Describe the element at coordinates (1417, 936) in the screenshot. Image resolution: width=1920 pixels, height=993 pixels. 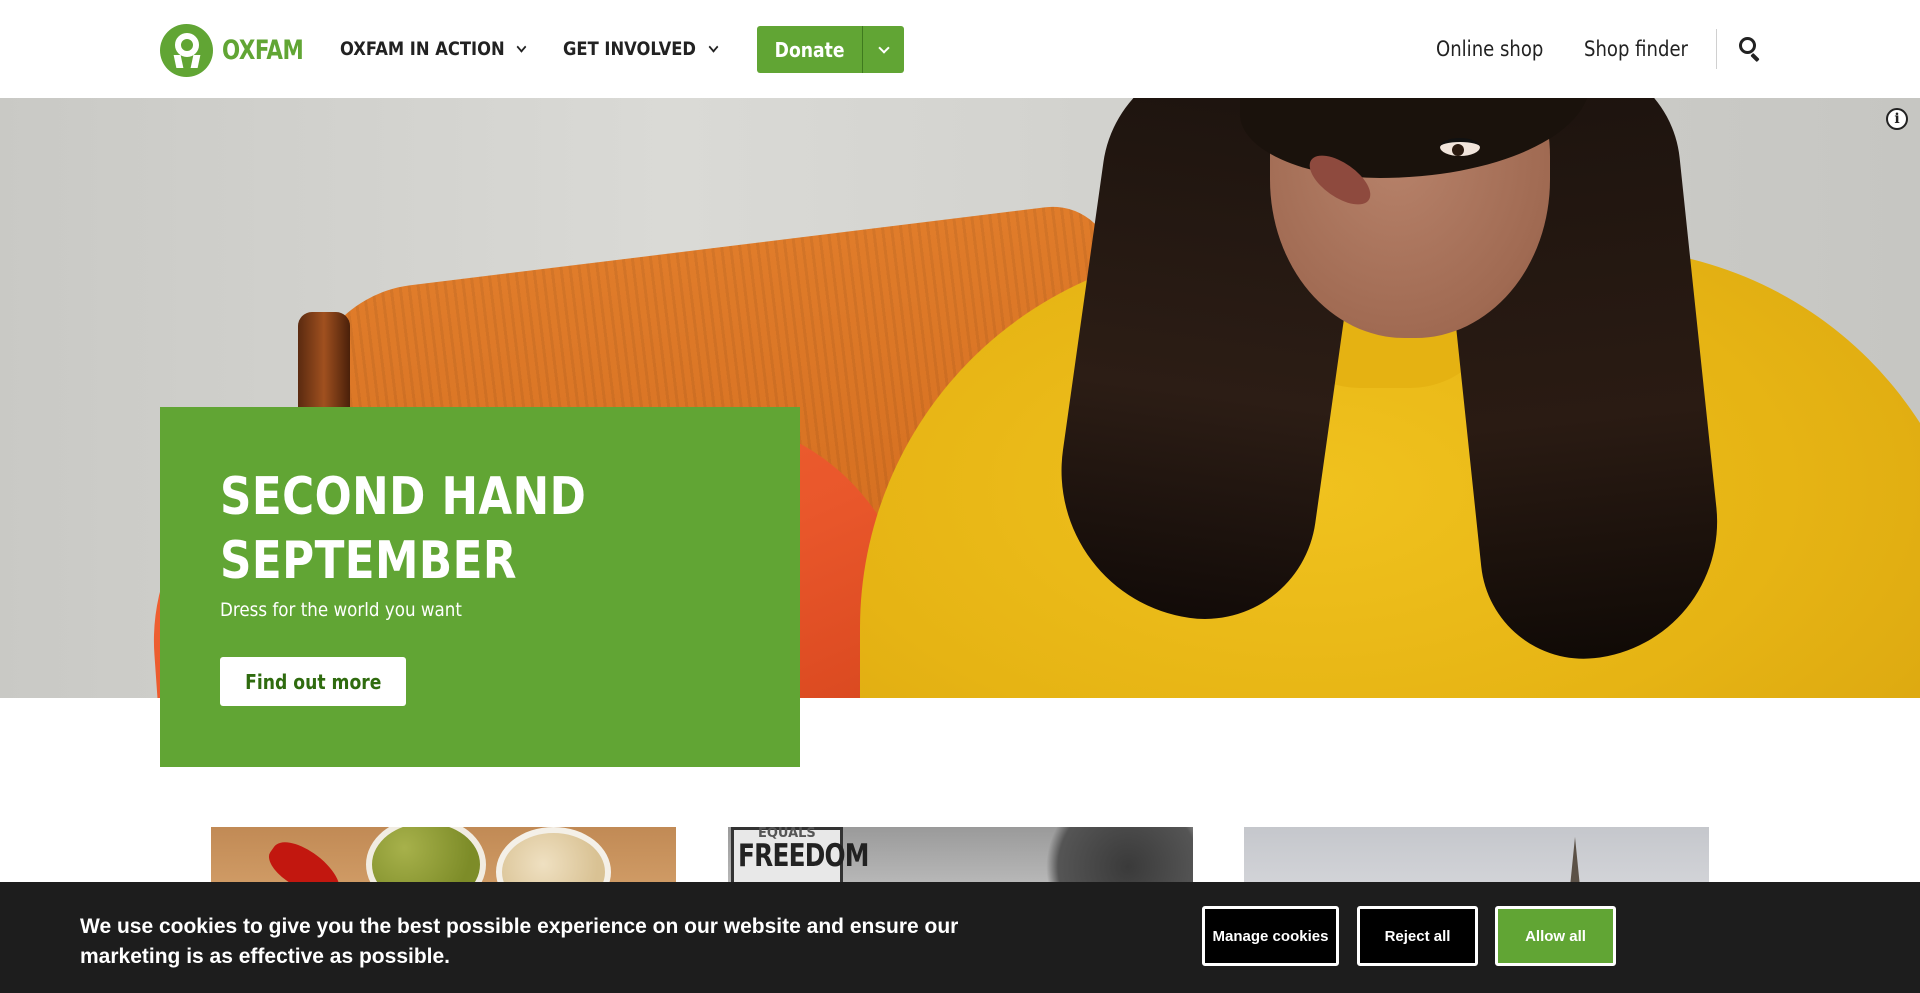
I see `reject-all-button: Reject all` at that location.